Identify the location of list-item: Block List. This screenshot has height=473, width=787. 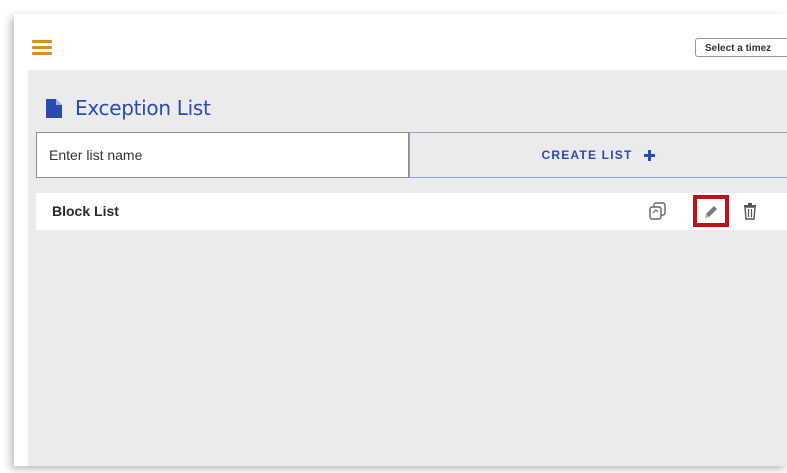
(411, 211).